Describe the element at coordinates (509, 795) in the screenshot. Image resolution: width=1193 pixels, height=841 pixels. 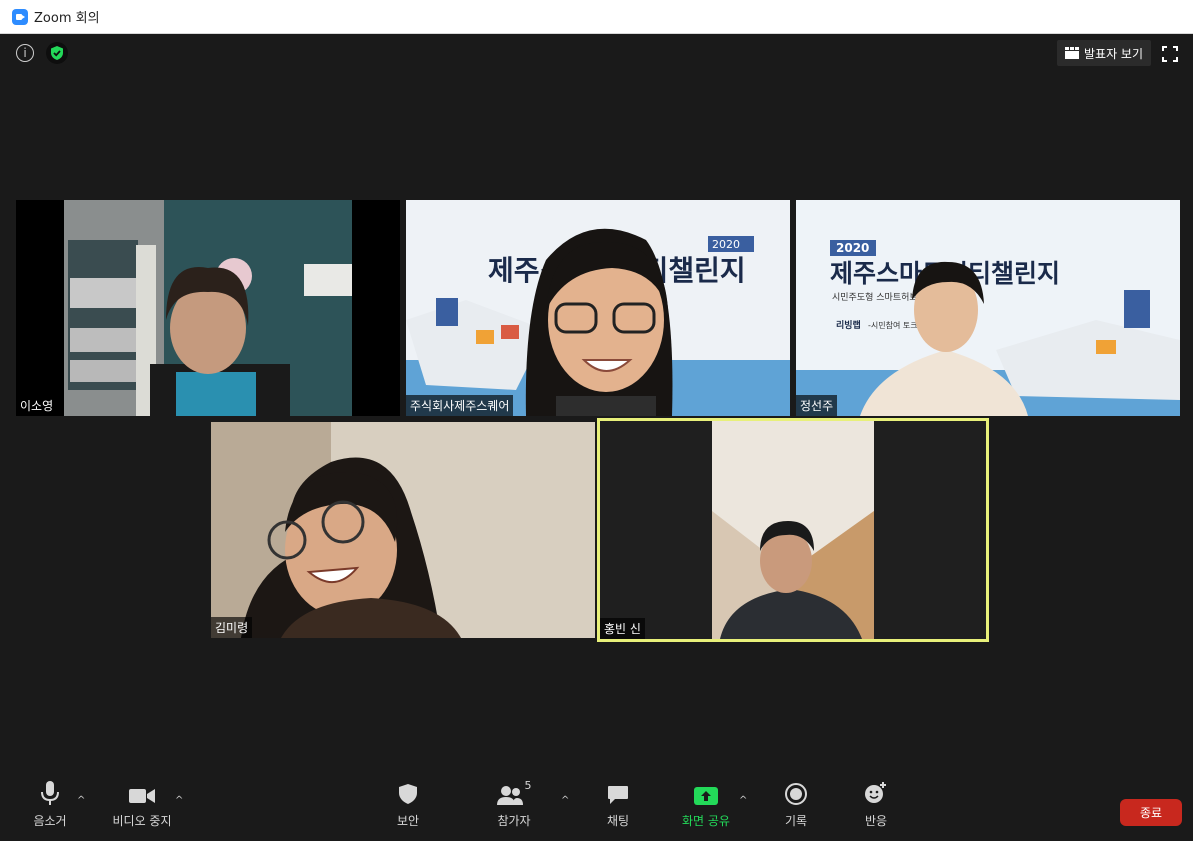
I see `participants-icon` at that location.